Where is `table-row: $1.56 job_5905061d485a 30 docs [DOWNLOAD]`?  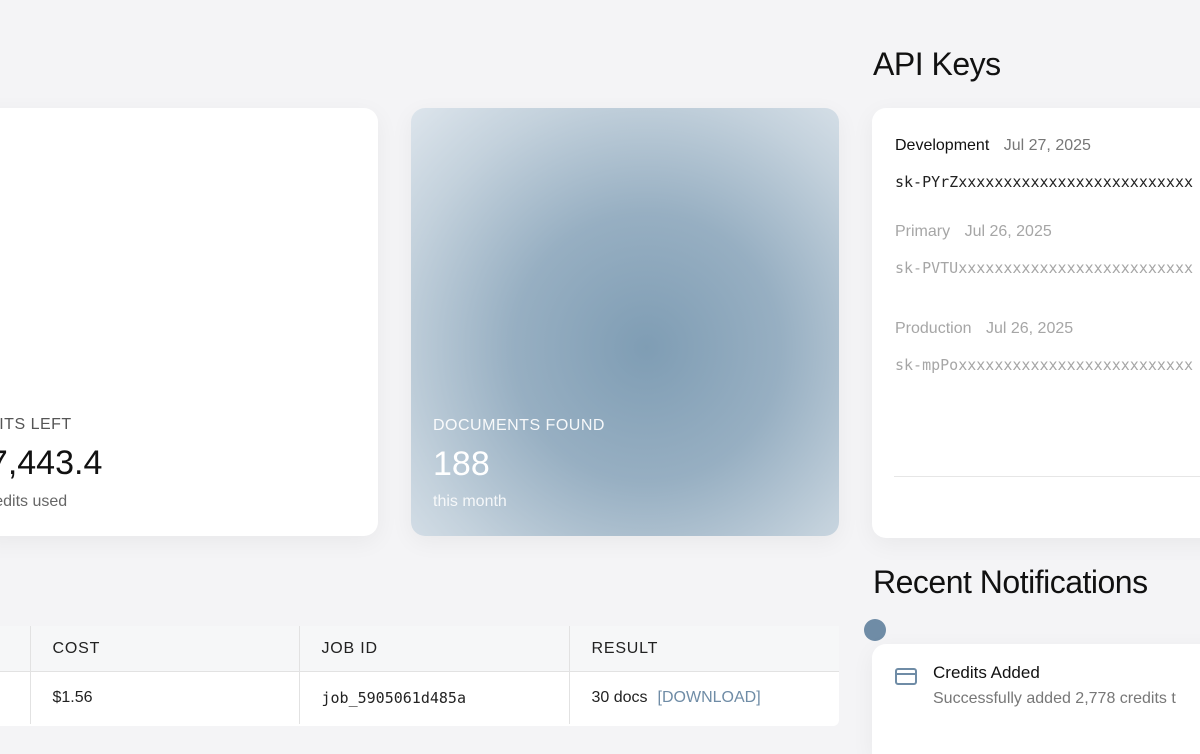
table-row: $1.56 job_5905061d485a 30 docs [DOWNLOAD] is located at coordinates (419, 698).